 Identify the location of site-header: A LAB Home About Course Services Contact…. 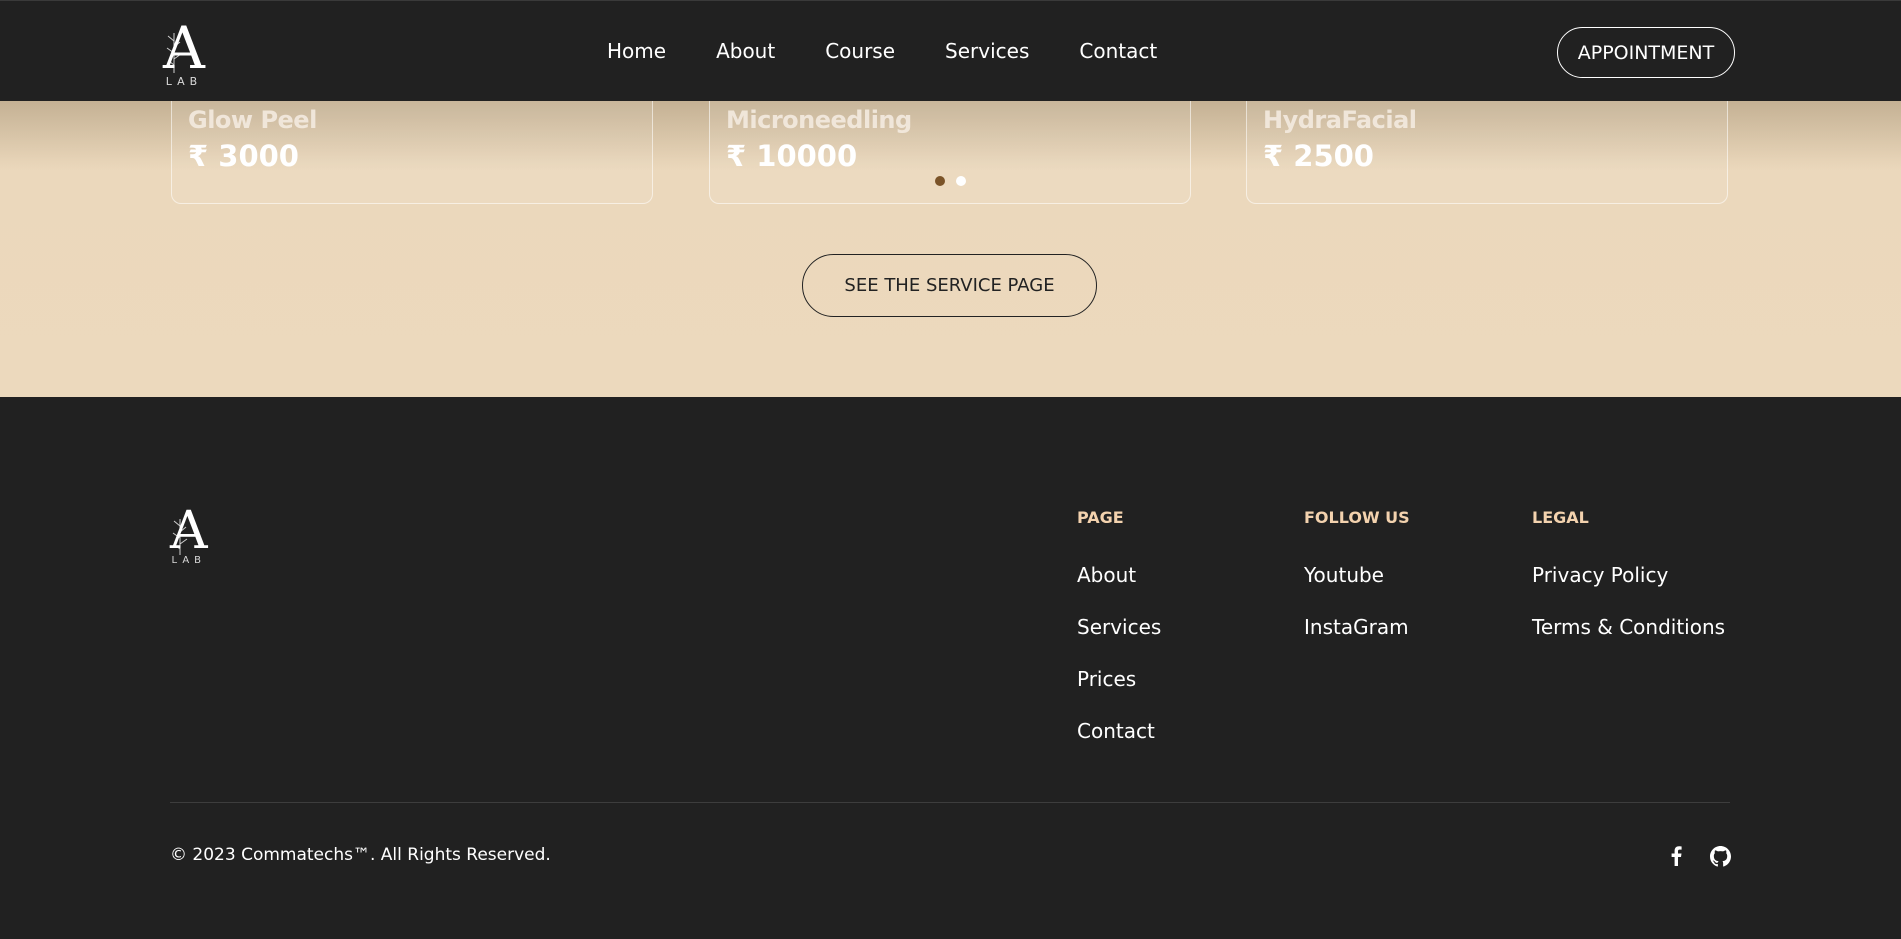
(950, 50).